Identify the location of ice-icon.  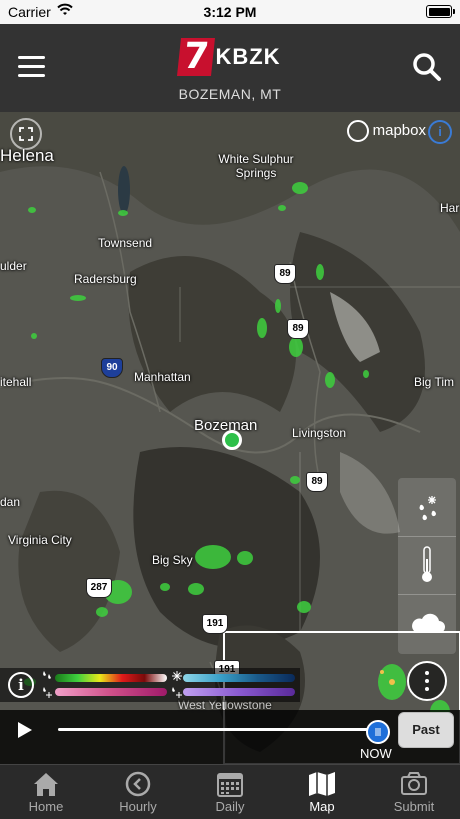
(177, 692).